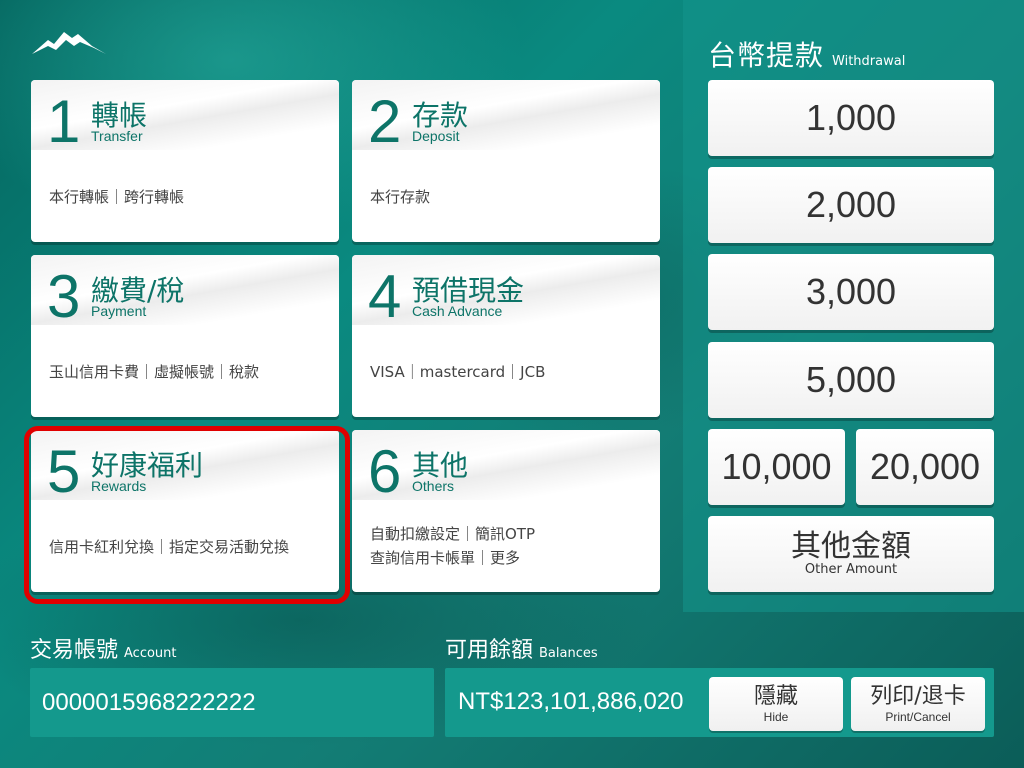 The height and width of the screenshot is (768, 1024). I want to click on balance-label: 可用餘額 Balances, so click(521, 648).